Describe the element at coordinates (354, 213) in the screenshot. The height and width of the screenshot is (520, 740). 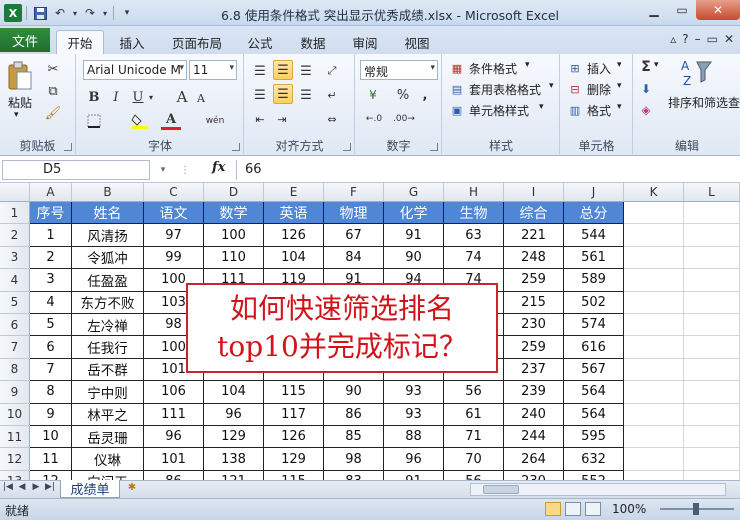
I see `table-header-cell: 物理` at that location.